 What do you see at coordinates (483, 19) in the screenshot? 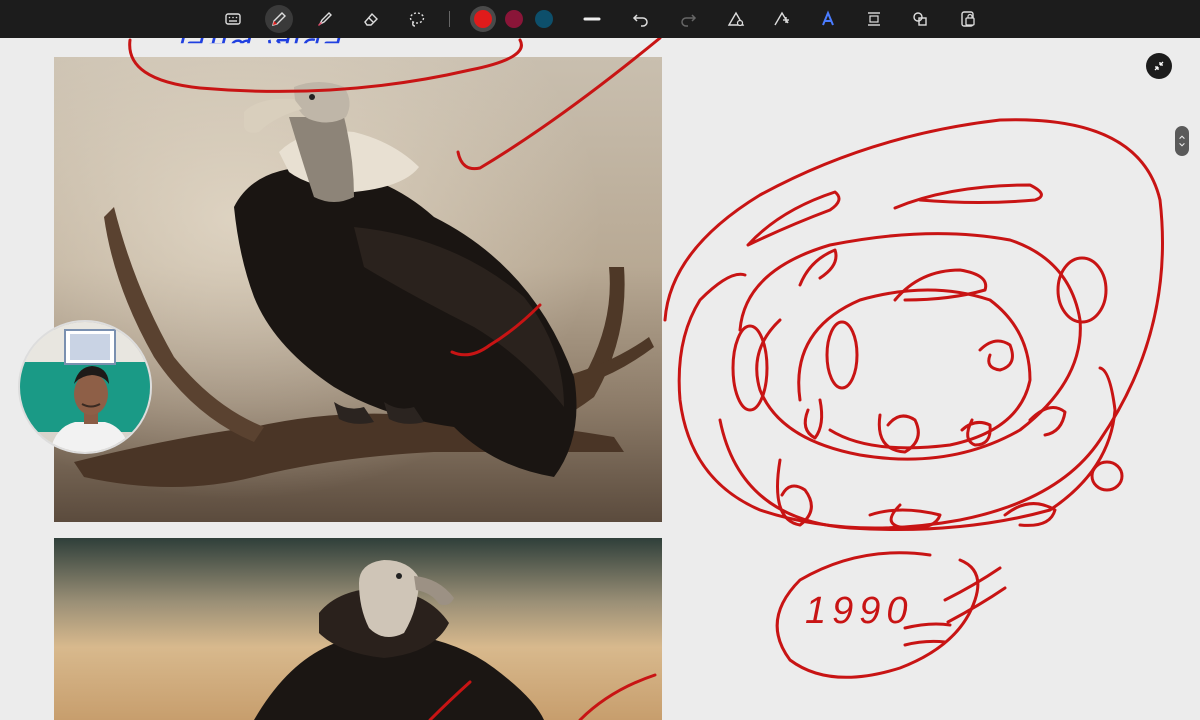
I see `color-red-swatch` at bounding box center [483, 19].